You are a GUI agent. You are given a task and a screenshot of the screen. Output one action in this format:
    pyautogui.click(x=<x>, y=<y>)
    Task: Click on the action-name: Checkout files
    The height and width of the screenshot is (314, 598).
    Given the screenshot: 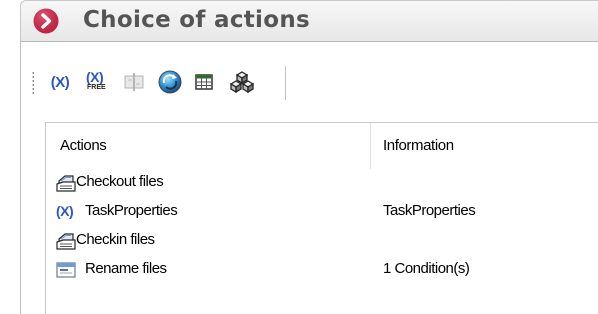 What is the action you would take?
    pyautogui.click(x=120, y=181)
    